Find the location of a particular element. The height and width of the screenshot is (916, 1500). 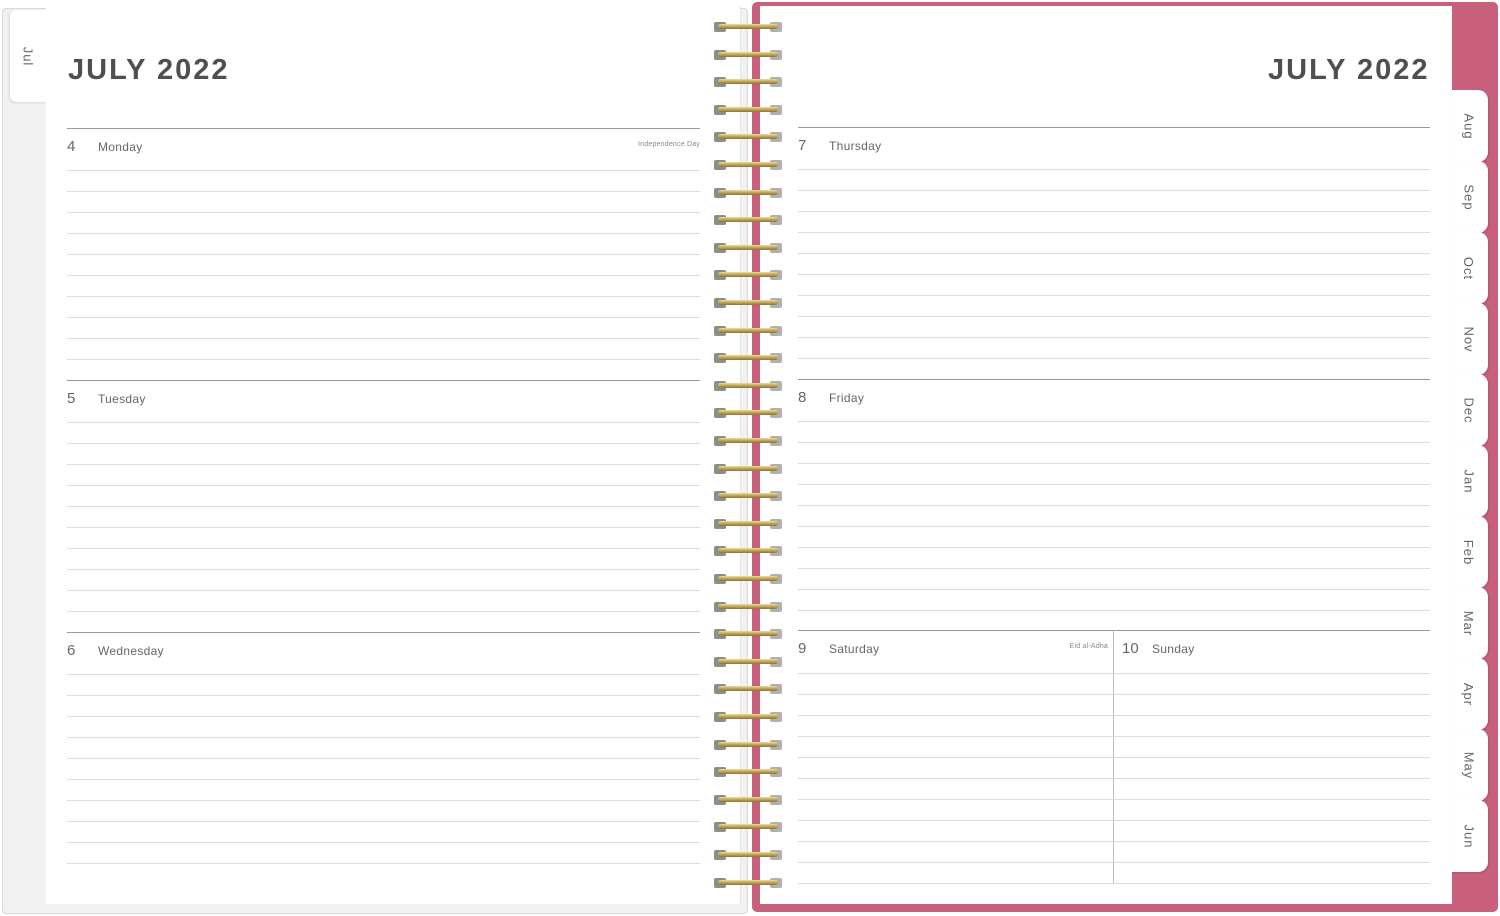

weekend-divider is located at coordinates (1114, 630).